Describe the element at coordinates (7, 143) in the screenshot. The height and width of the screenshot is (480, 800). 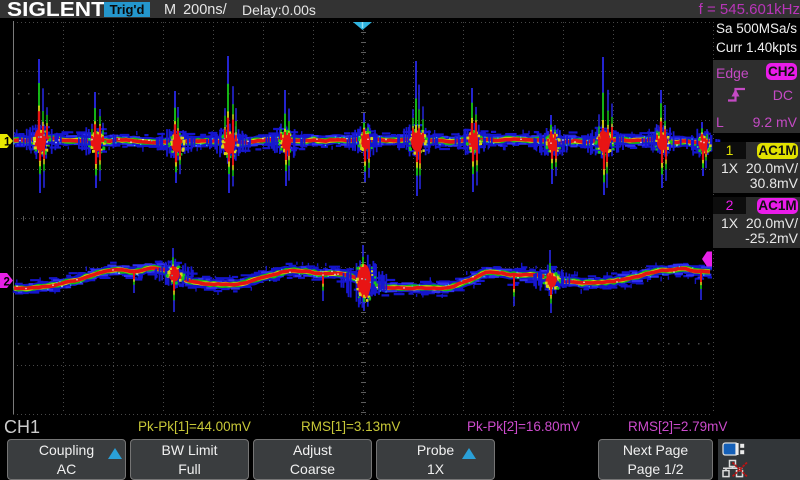
I see `svg-text: 1` at that location.